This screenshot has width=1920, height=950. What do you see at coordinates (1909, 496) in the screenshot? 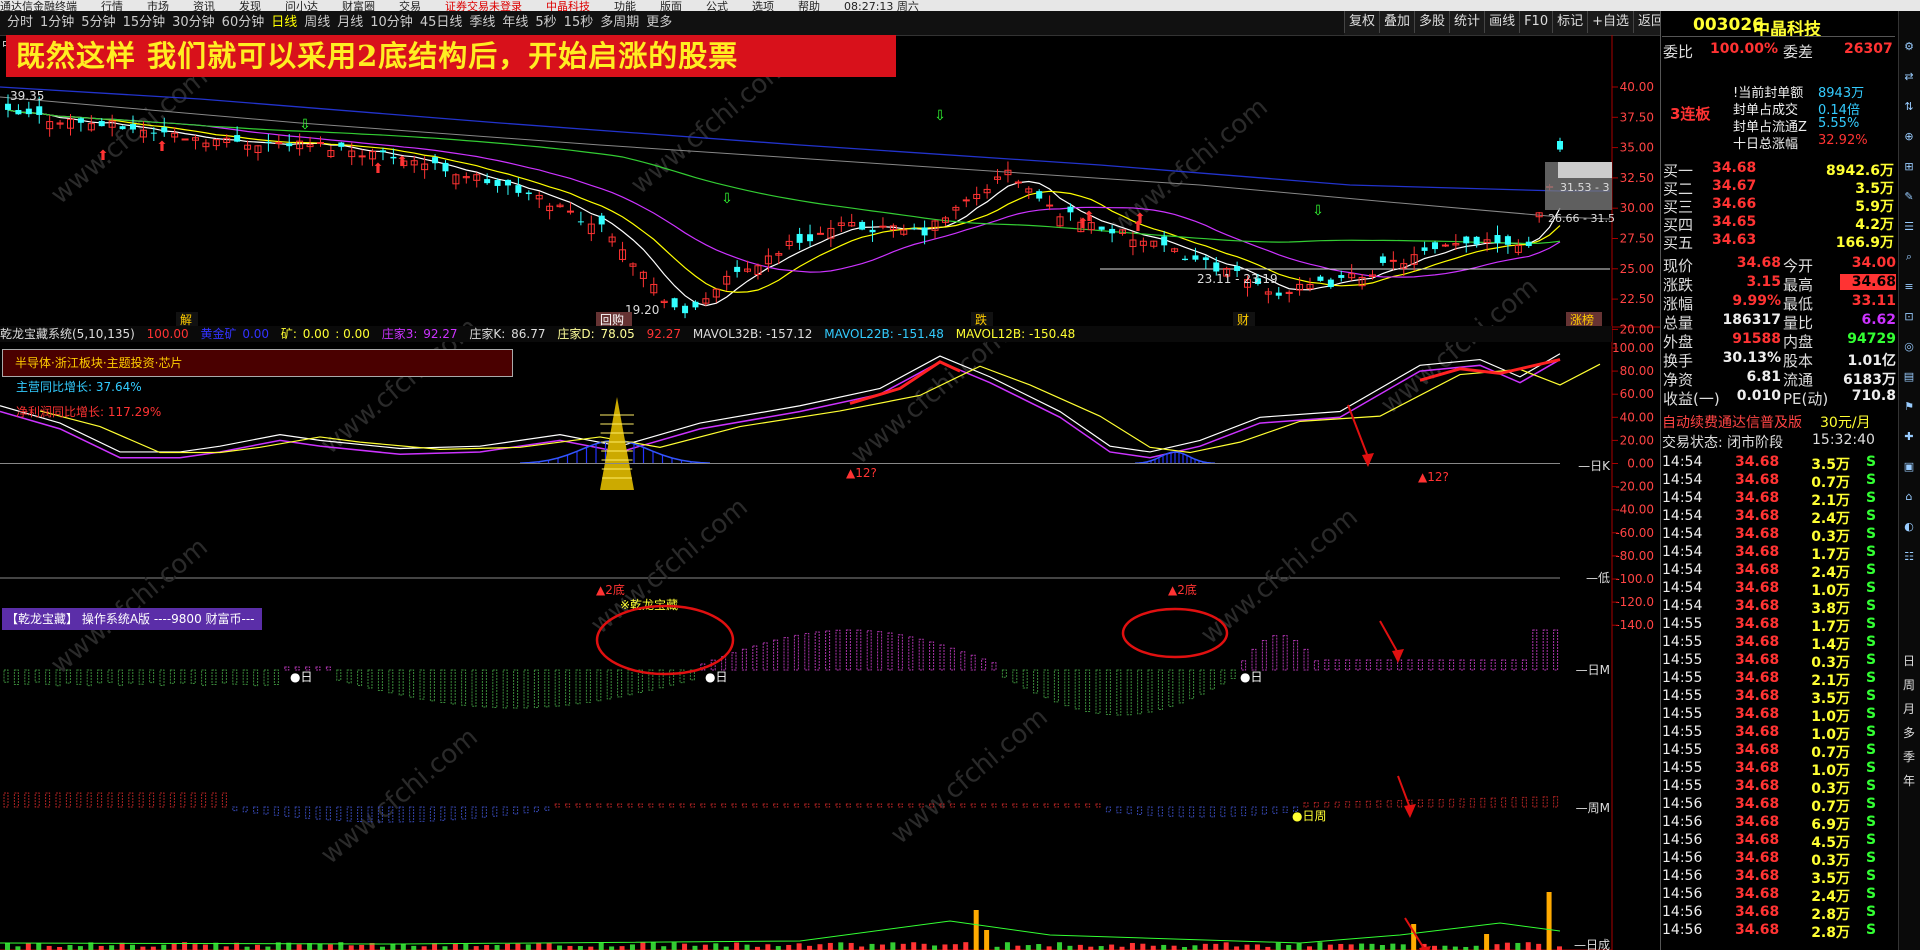
I see `sidebar-tool-icon: ⌂` at bounding box center [1909, 496].